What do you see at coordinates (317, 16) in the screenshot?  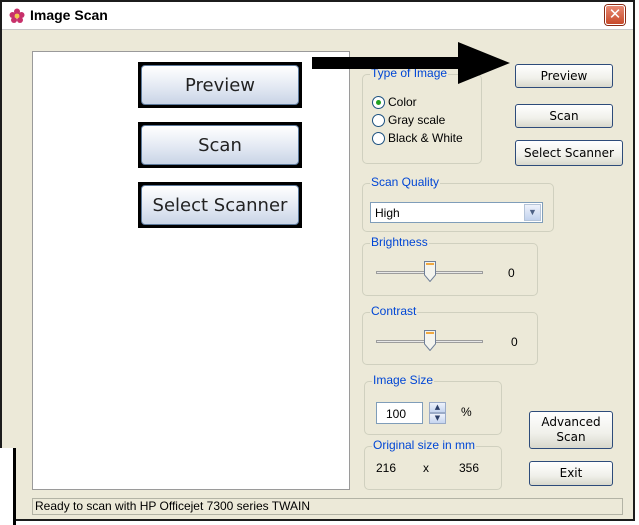 I see `title-bar: Image Scan ✕` at bounding box center [317, 16].